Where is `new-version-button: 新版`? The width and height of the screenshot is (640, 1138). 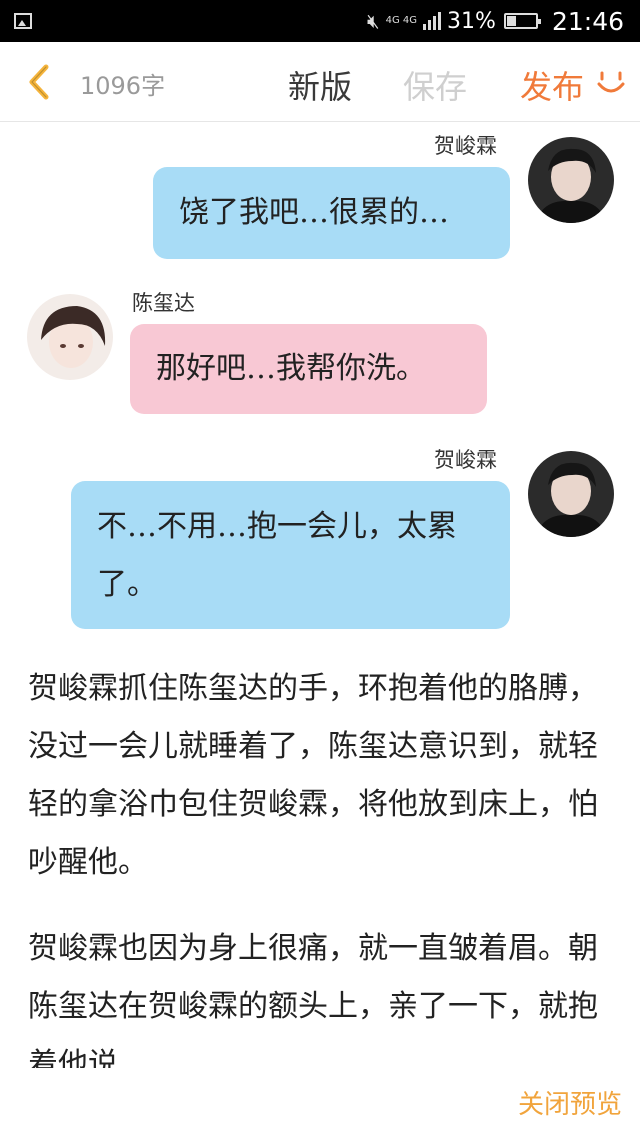
new-version-button: 新版 is located at coordinates (320, 85).